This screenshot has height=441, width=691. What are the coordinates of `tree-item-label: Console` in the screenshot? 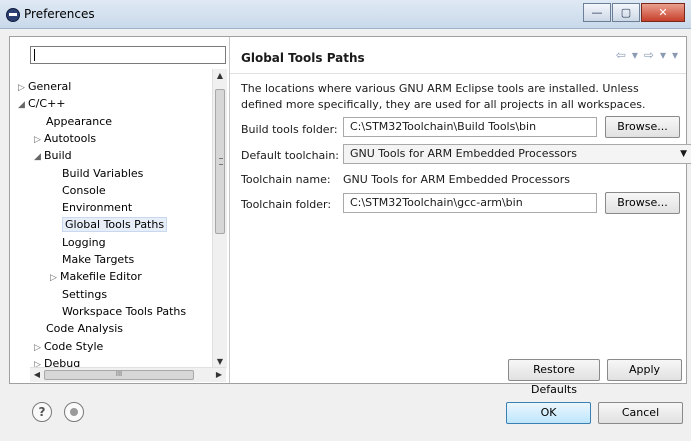 It's located at (84, 190).